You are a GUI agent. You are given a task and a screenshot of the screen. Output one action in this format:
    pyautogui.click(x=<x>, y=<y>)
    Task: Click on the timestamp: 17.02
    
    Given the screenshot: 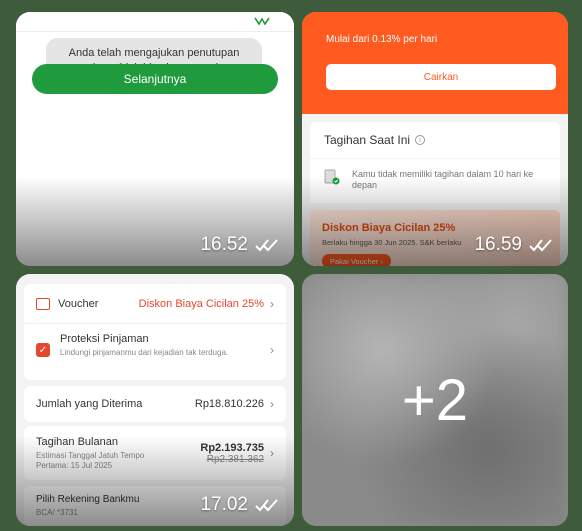 What is the action you would take?
    pyautogui.click(x=240, y=505)
    